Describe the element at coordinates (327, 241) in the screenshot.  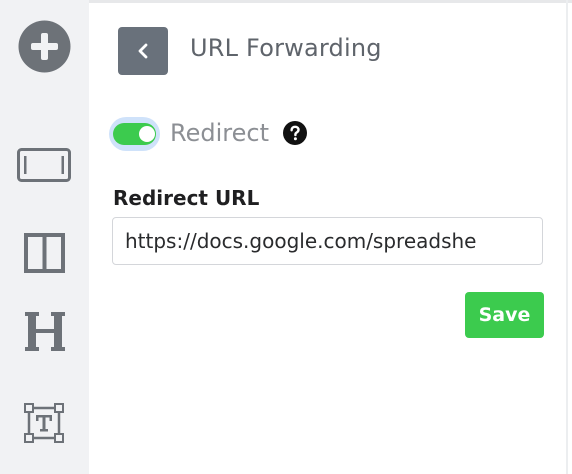
I see `redirect-url-input` at that location.